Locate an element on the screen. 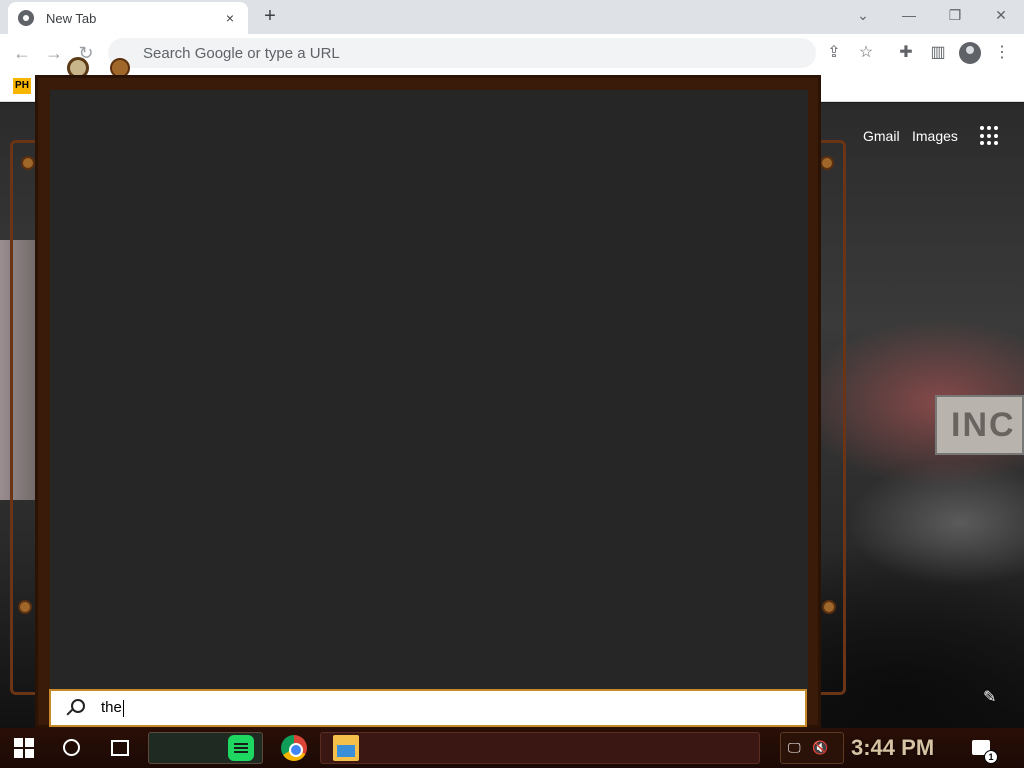 Image resolution: width=1024 pixels, height=768 pixels. tab-strip: New Tab × + ⌄ — ❐ ✕ is located at coordinates (512, 17).